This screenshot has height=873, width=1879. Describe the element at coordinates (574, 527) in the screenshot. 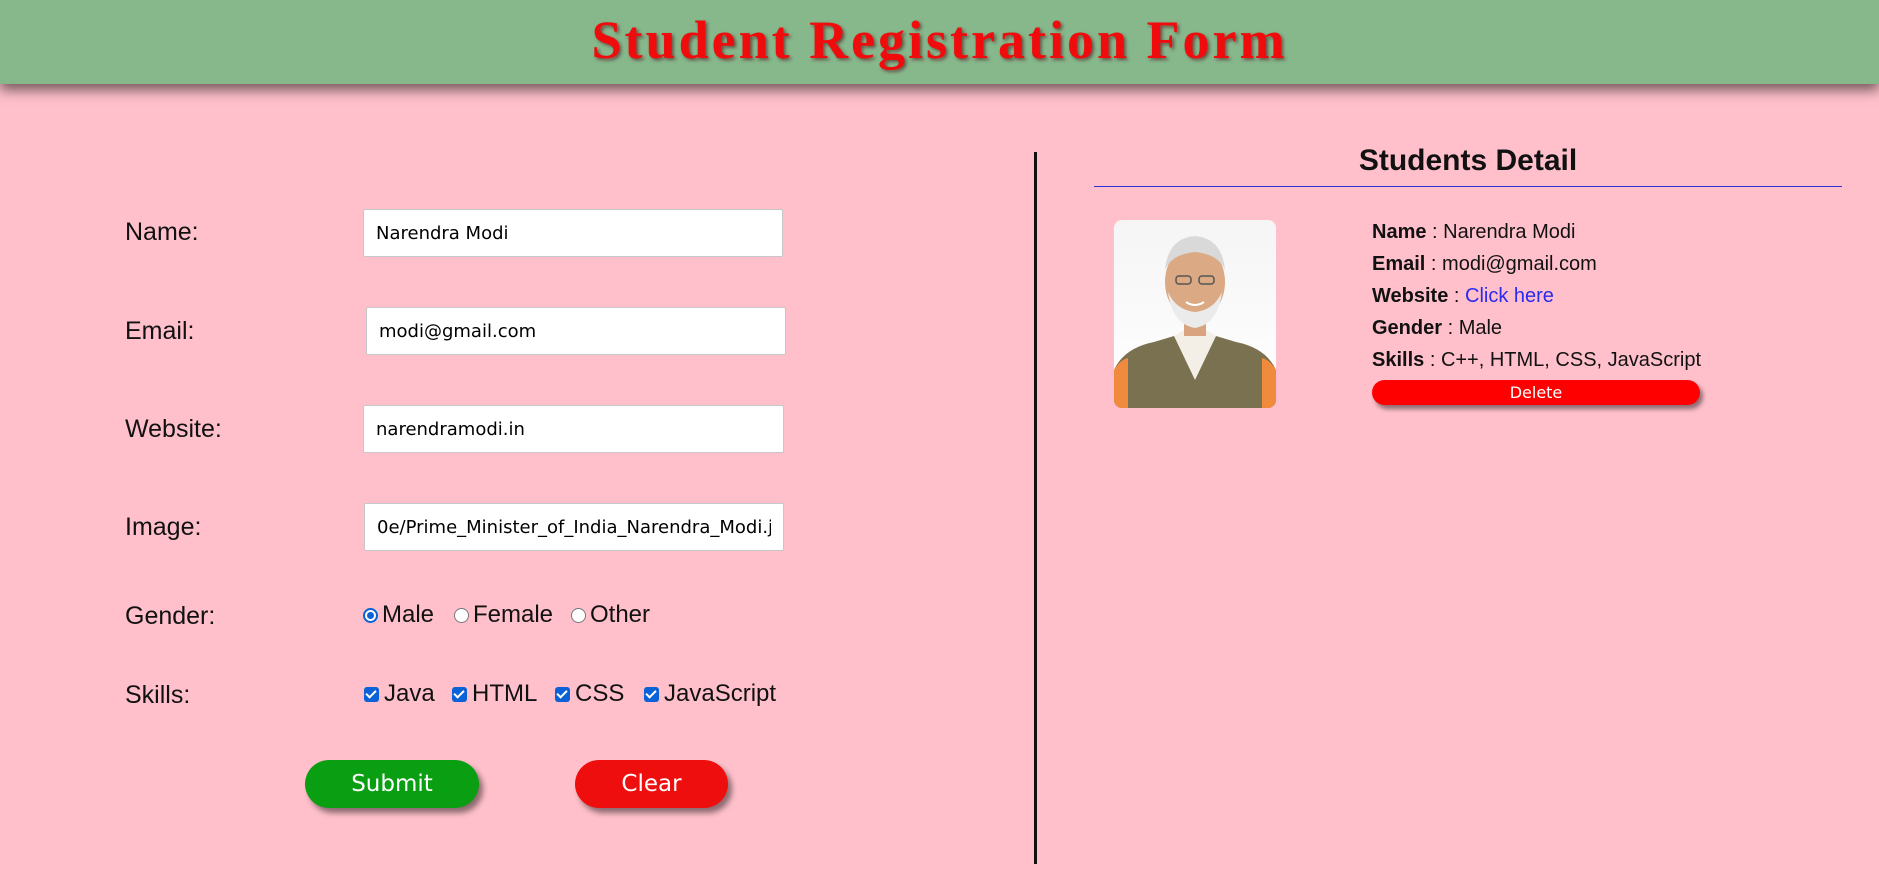

I see `image-input` at that location.